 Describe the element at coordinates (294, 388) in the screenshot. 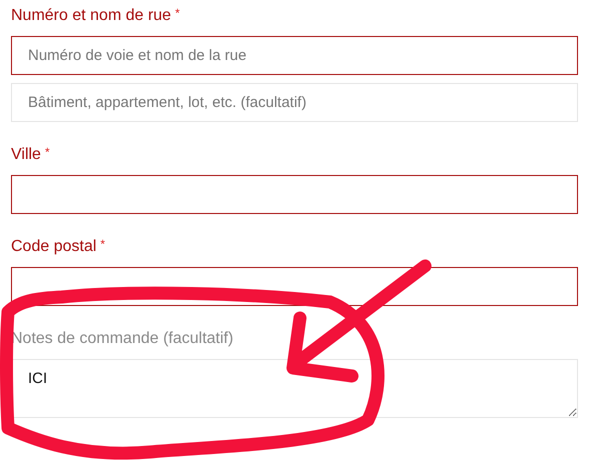

I see `text-area: ICI` at that location.